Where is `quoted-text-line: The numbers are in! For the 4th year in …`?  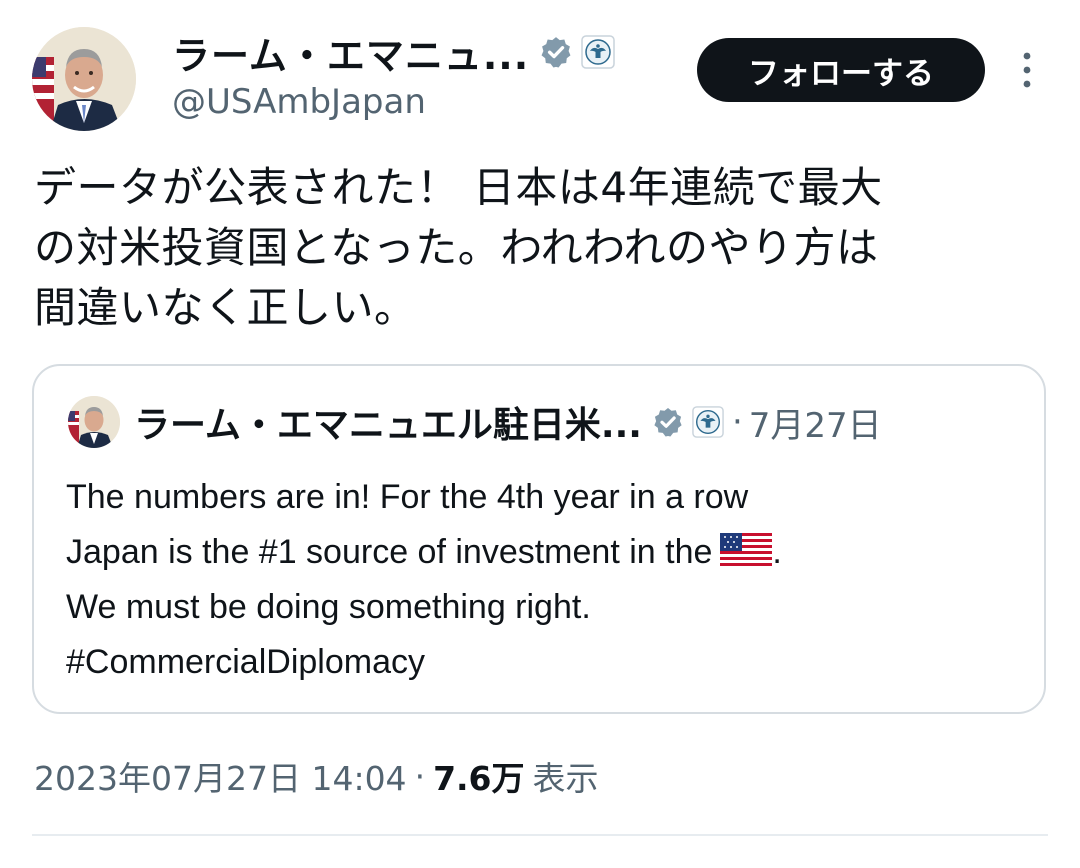
quoted-text-line: The numbers are in! For the 4th year in … is located at coordinates (407, 497).